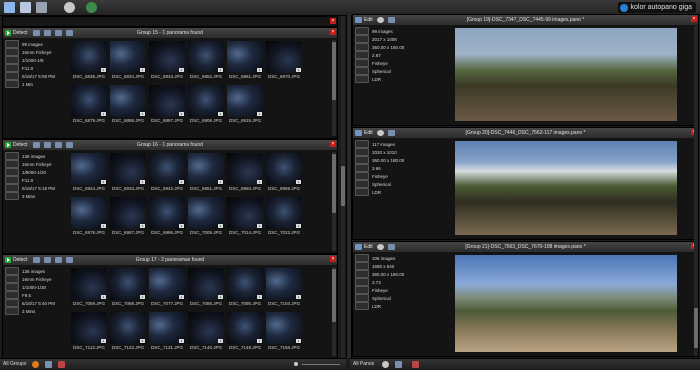 Image resolution: width=700 pixels, height=370 pixels. Describe the element at coordinates (206, 216) in the screenshot. I see `image-thumbnail: 1 DSC_7005.JPG` at that location.